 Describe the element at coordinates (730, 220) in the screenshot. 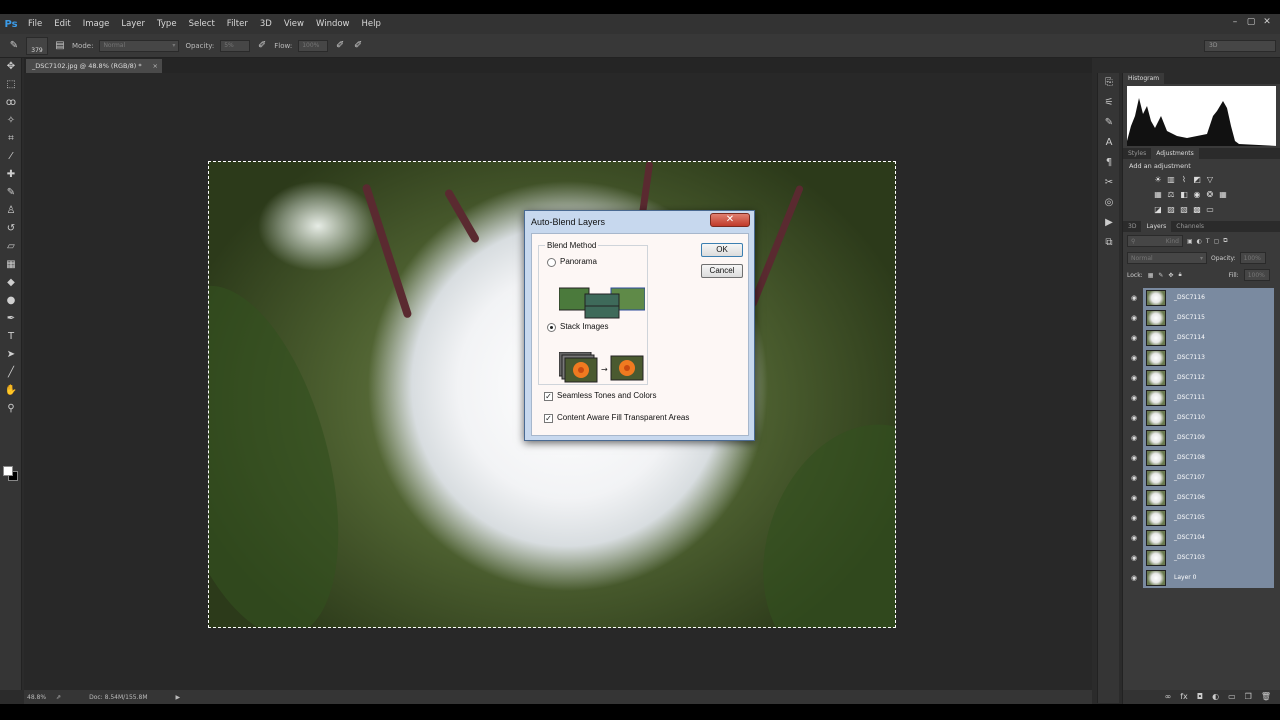

I see `dialog-close-button: ✕` at that location.